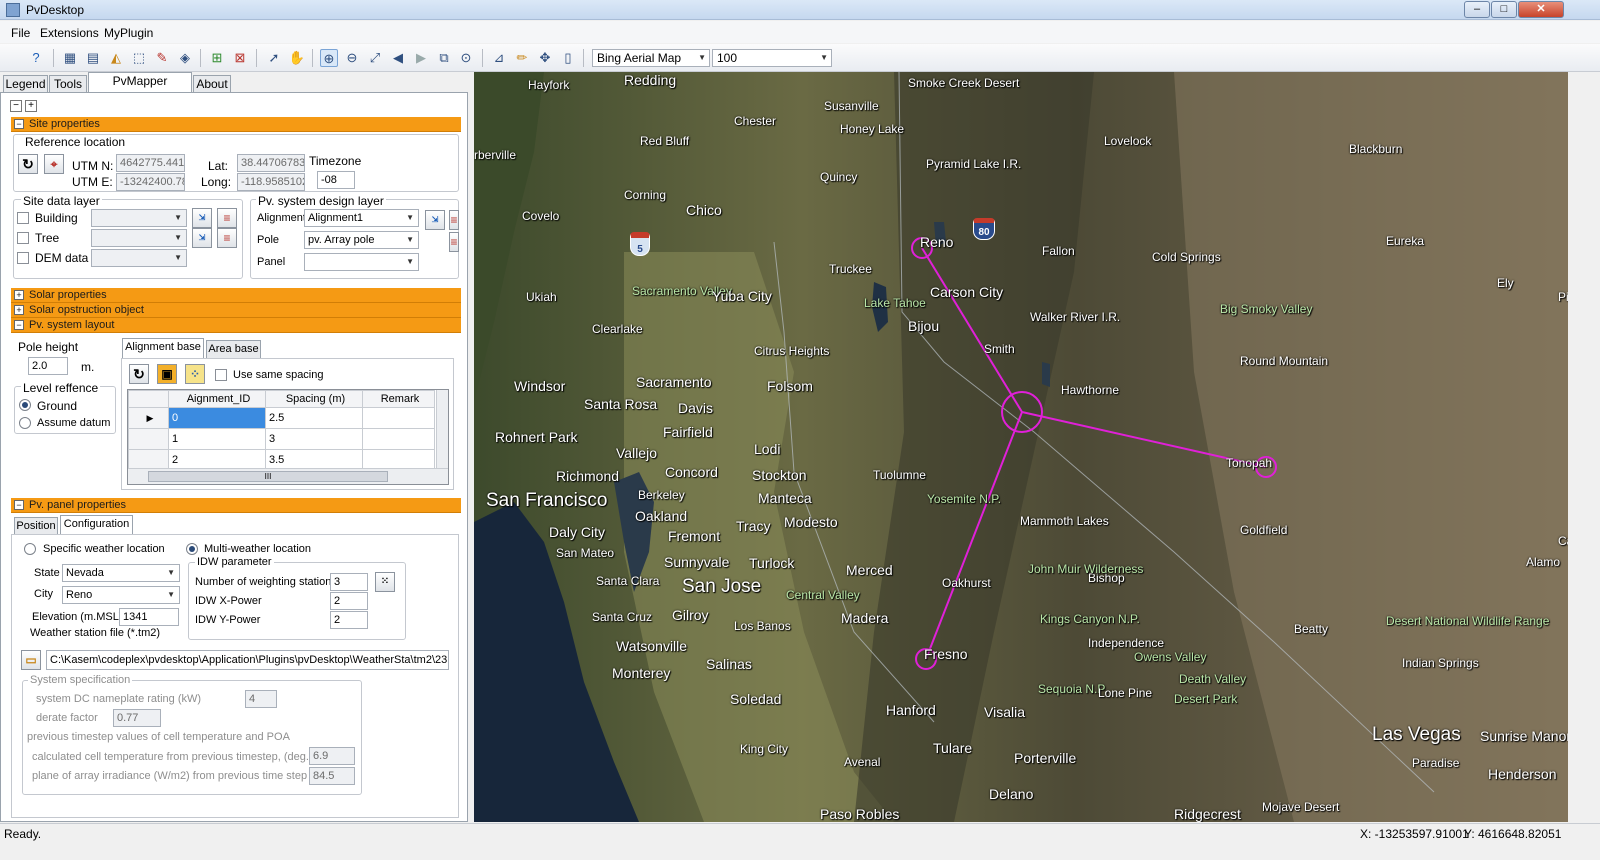 The width and height of the screenshot is (1600, 860). Describe the element at coordinates (361, 262) in the screenshot. I see `panel-dropdown: ▼` at that location.